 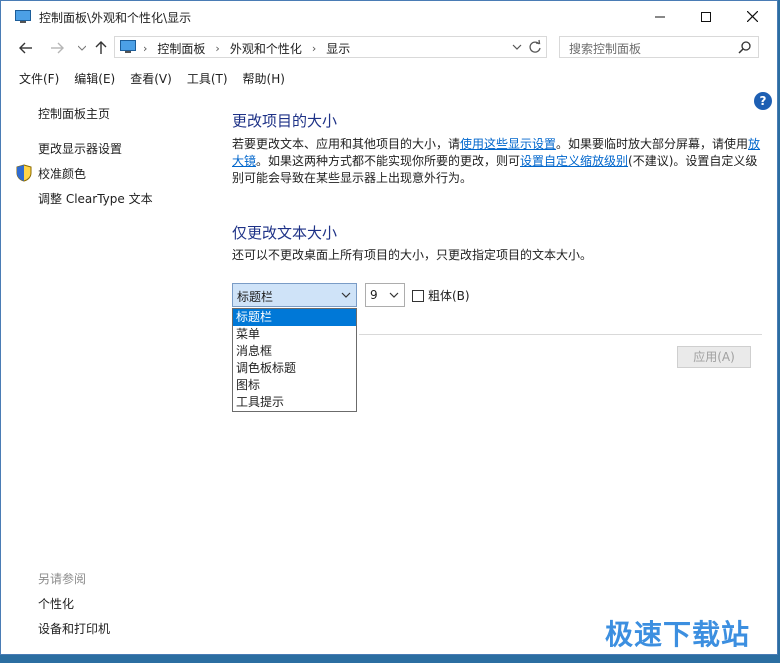 I want to click on refresh-button, so click(x=535, y=48).